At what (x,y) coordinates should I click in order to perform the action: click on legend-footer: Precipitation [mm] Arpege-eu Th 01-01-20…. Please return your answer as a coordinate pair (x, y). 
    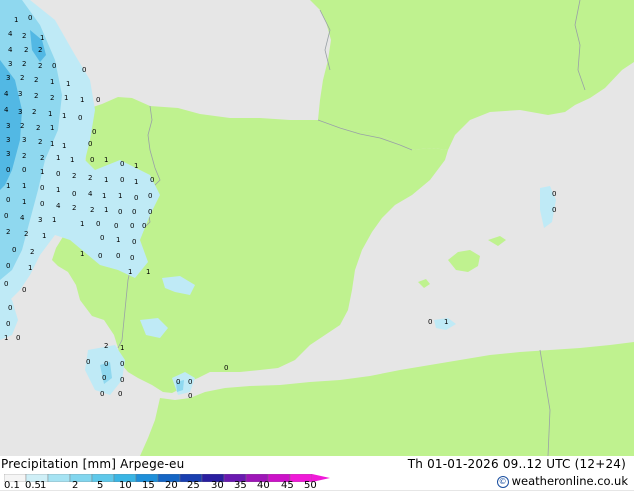
    Looking at the image, I should click on (317, 473).